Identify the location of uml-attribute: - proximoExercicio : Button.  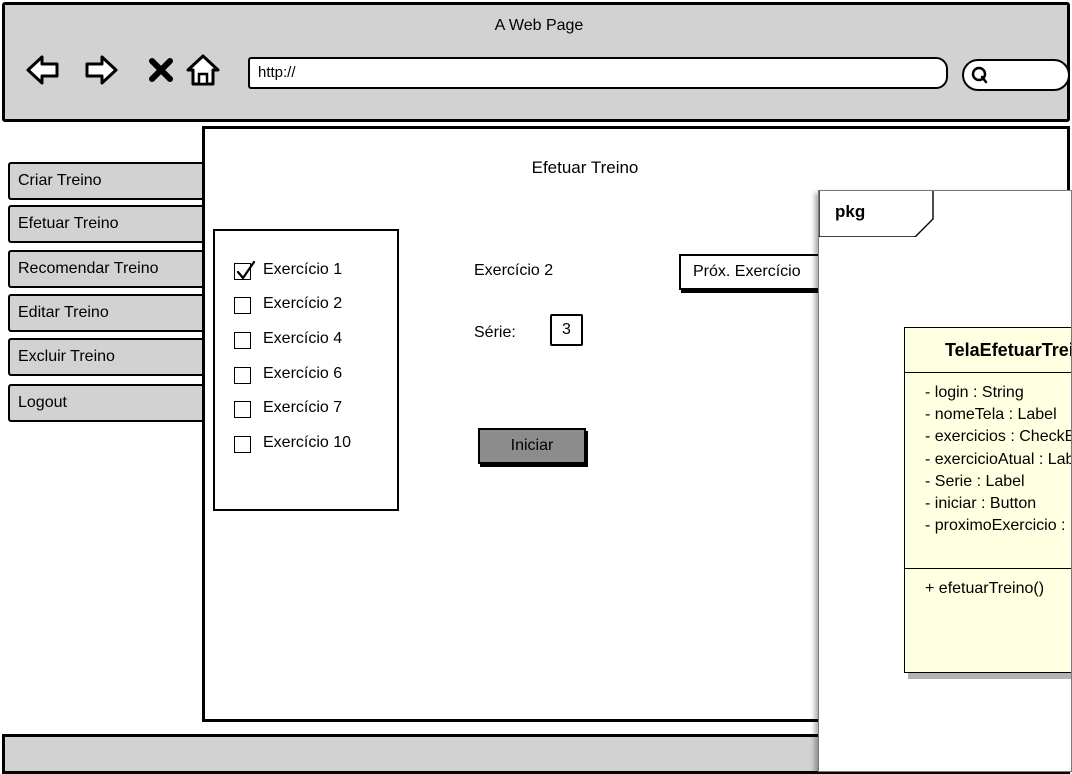
(998, 526).